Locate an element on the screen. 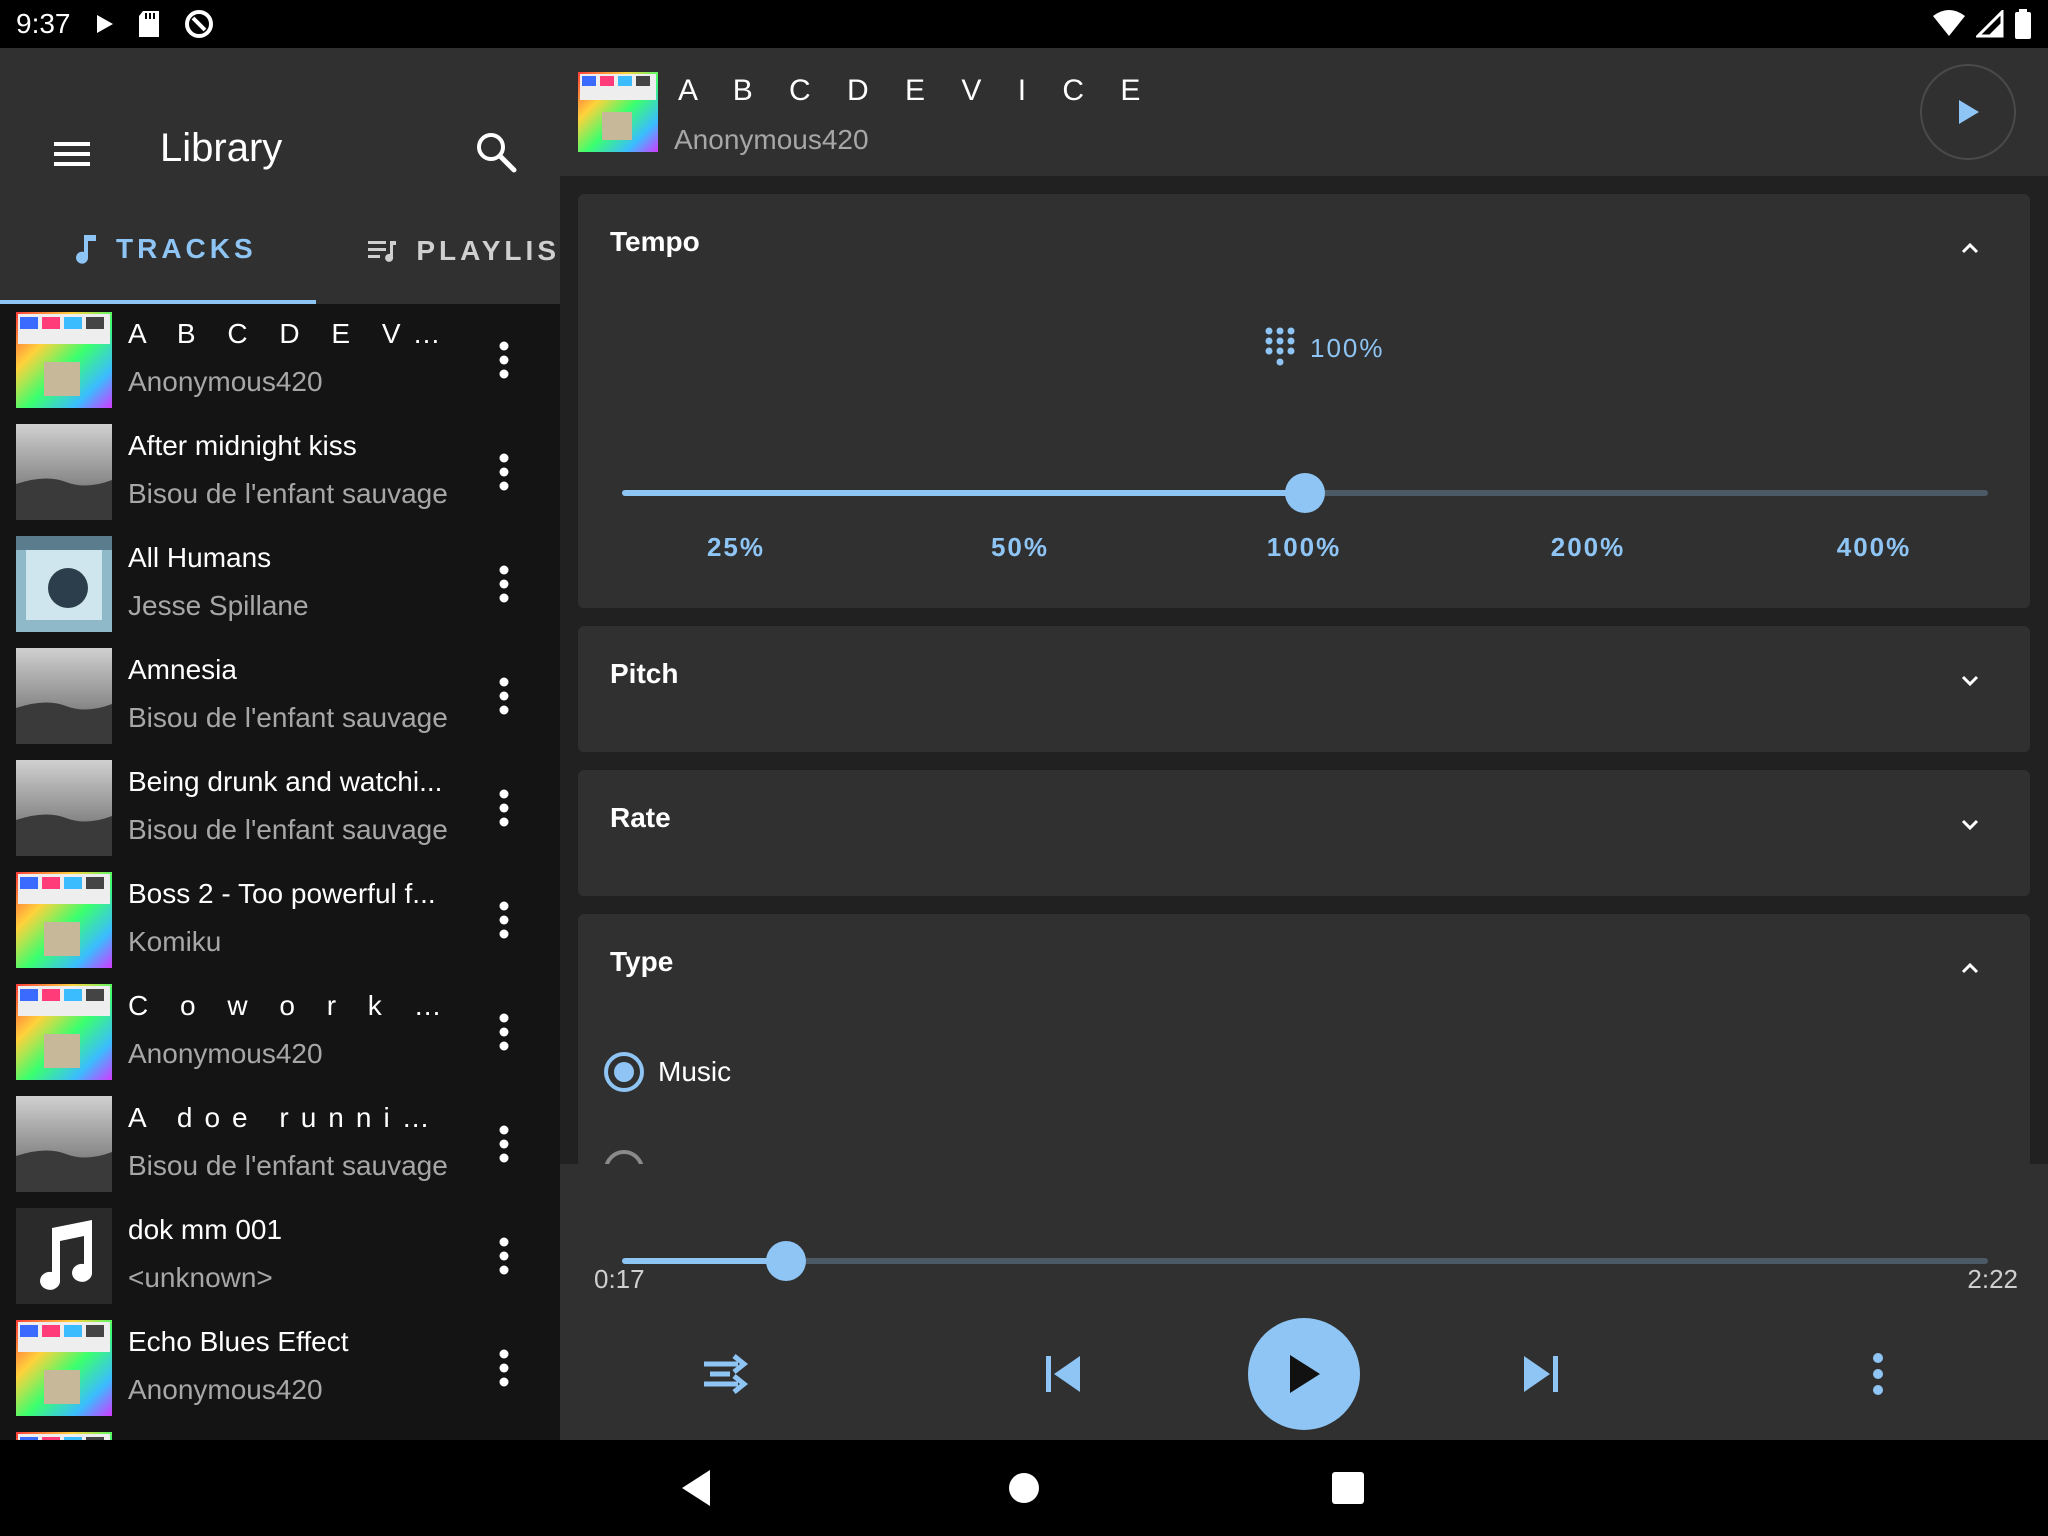 This screenshot has width=2048, height=1536. playlist-icon is located at coordinates (382, 251).